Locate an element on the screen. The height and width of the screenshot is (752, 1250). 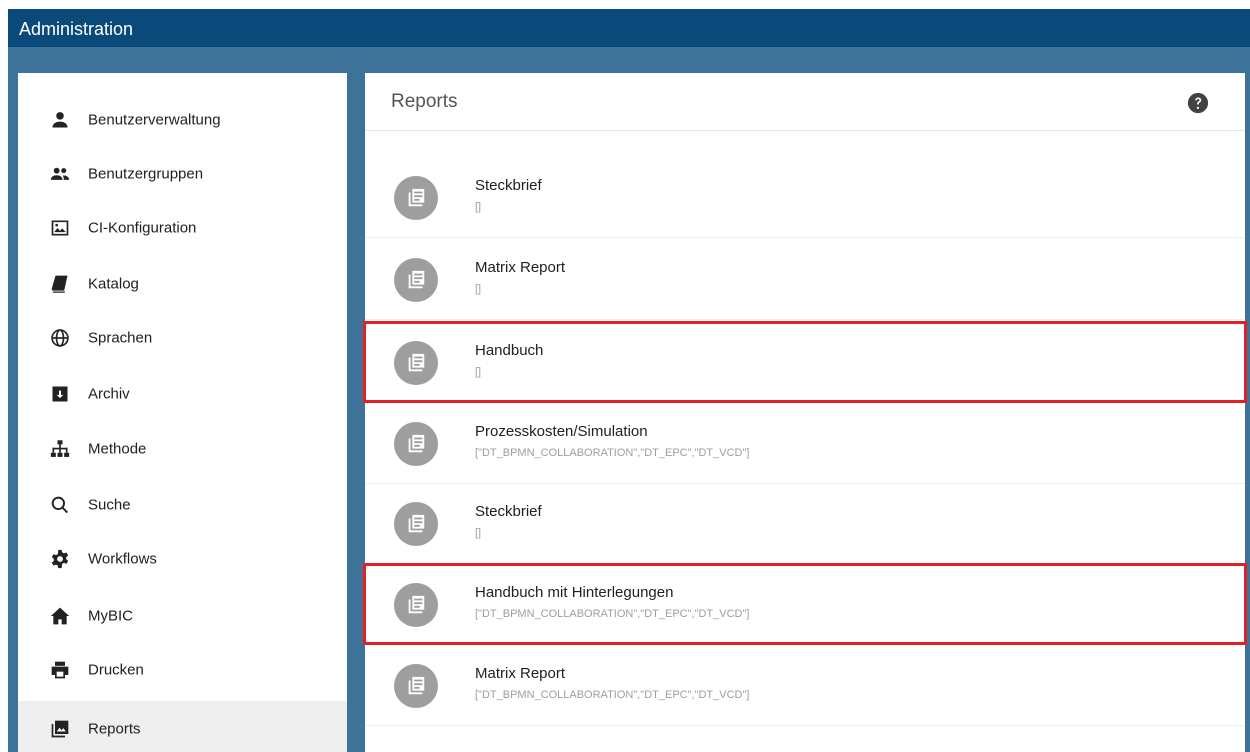
sidebar-item-benutzerverwaltung: Benutzerverwaltung is located at coordinates (182, 120).